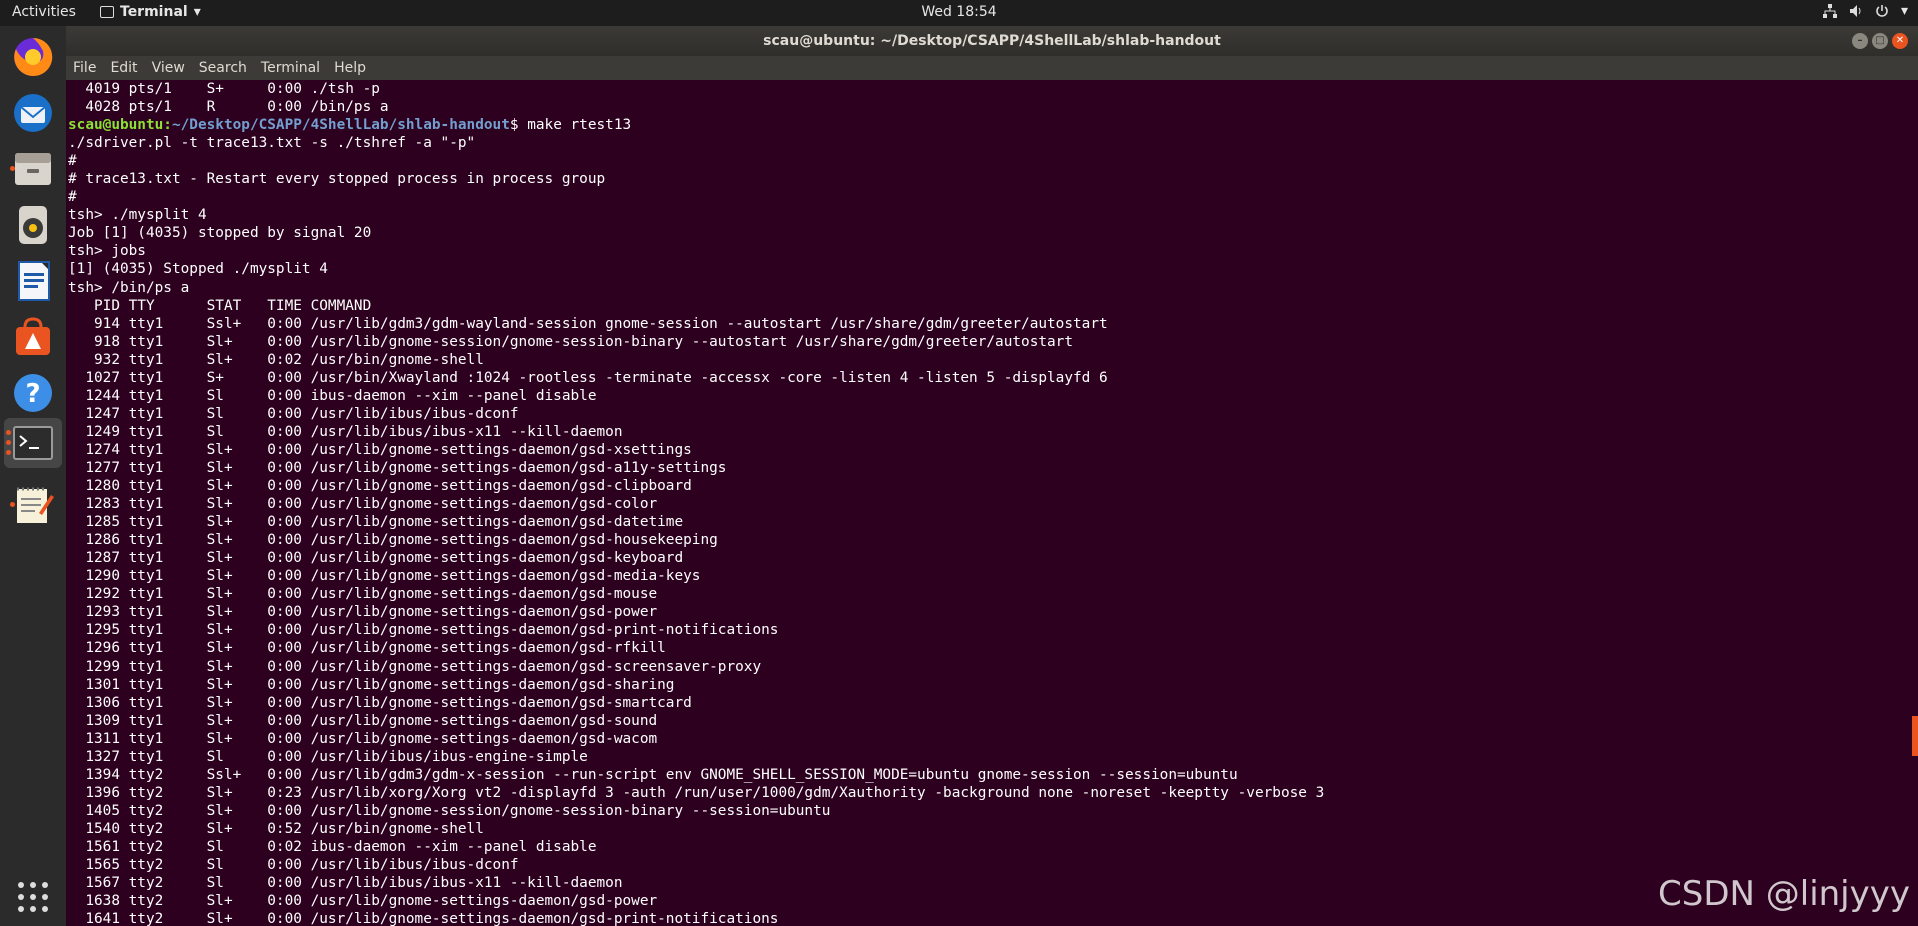  What do you see at coordinates (340, 125) in the screenshot?
I see `prompt-path: ~/Desktop/CSAPP/4ShellLab/shlab-handout` at bounding box center [340, 125].